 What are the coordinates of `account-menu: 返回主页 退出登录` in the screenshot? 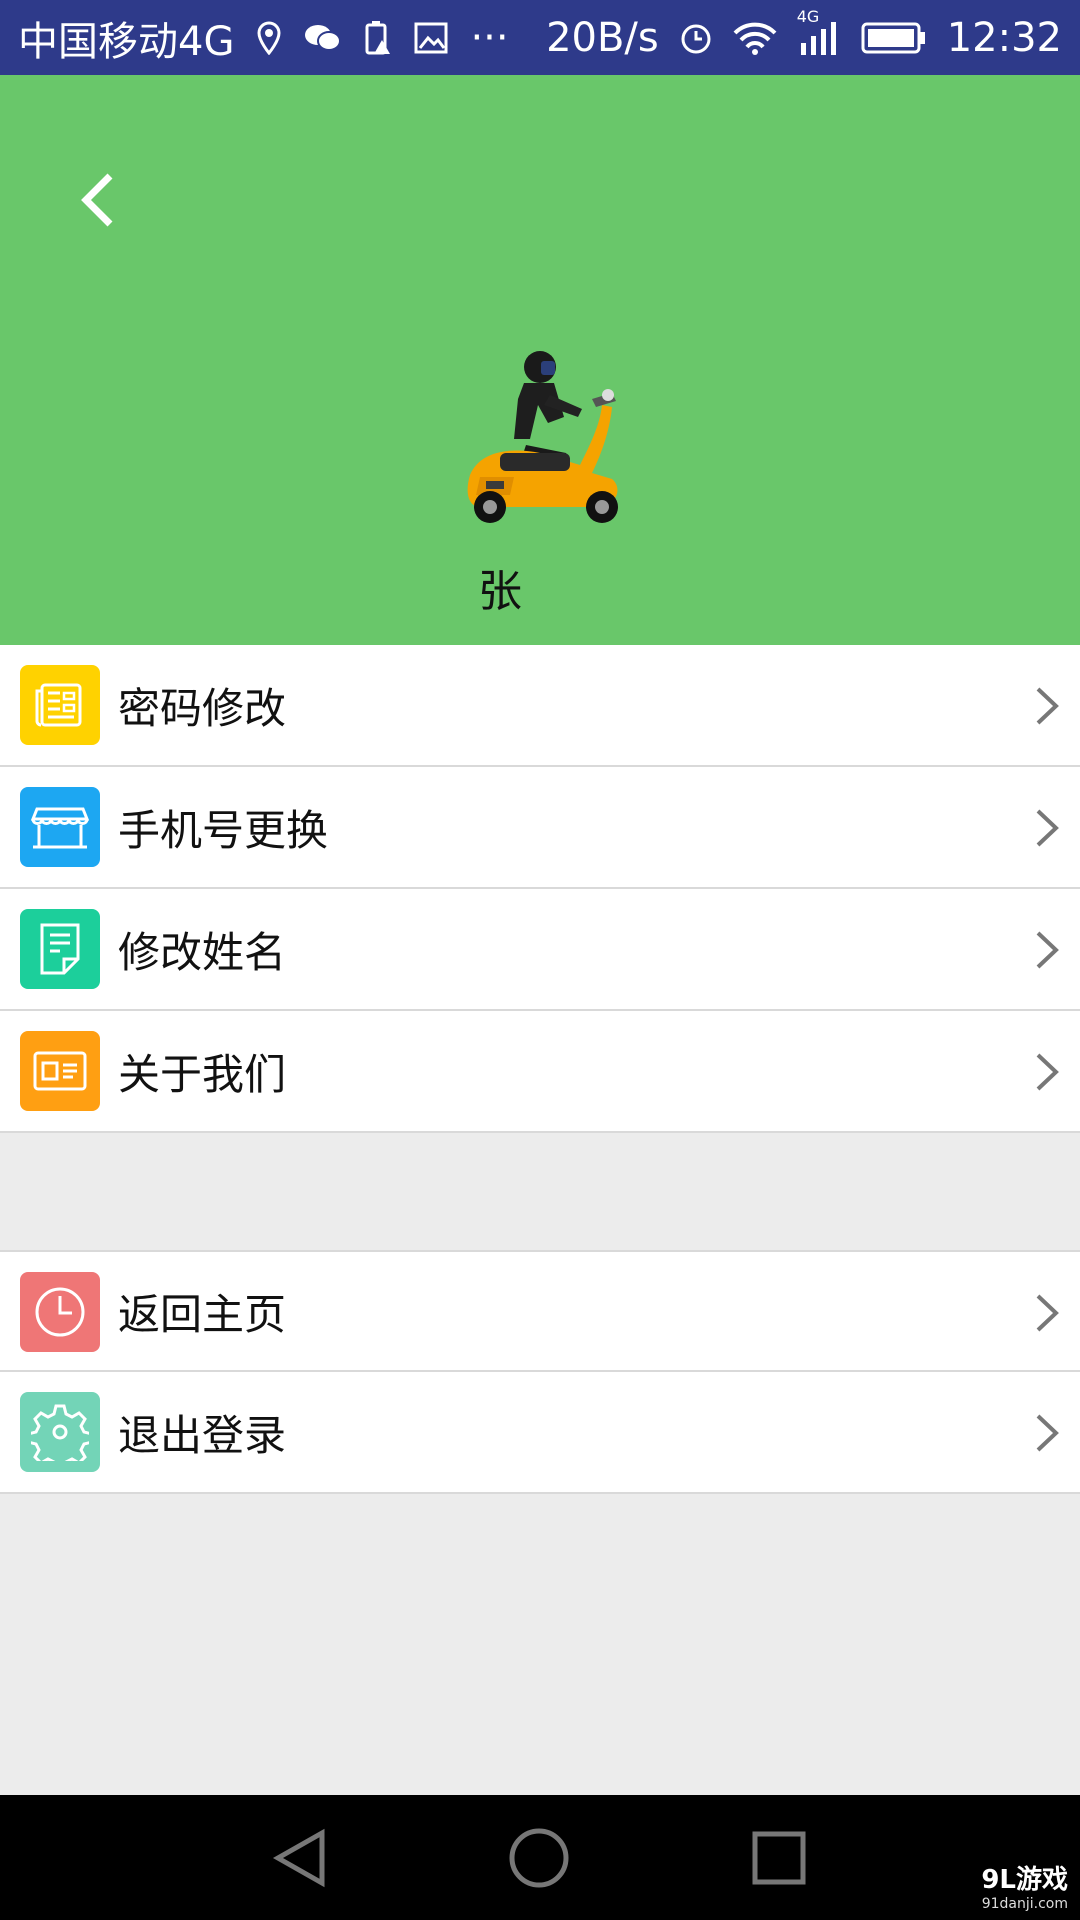 It's located at (540, 1372).